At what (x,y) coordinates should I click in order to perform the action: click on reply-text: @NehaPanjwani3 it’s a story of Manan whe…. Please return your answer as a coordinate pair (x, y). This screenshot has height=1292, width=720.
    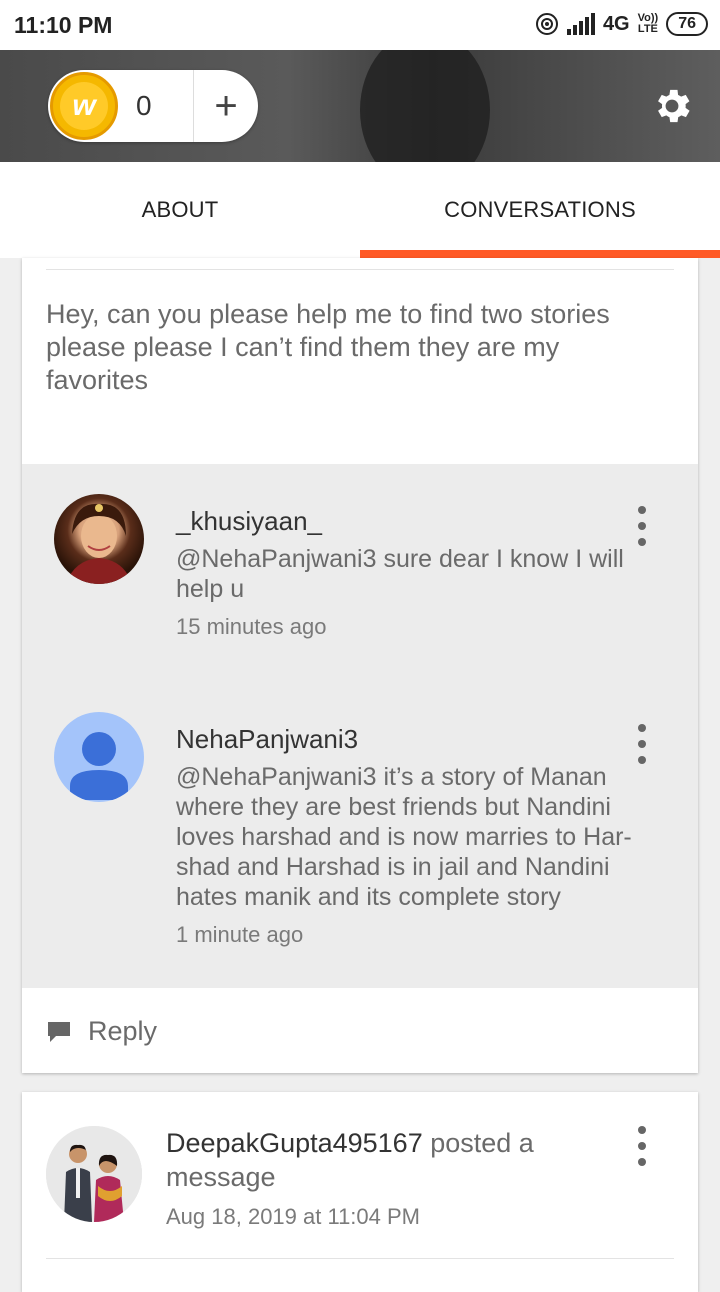
    Looking at the image, I should click on (404, 837).